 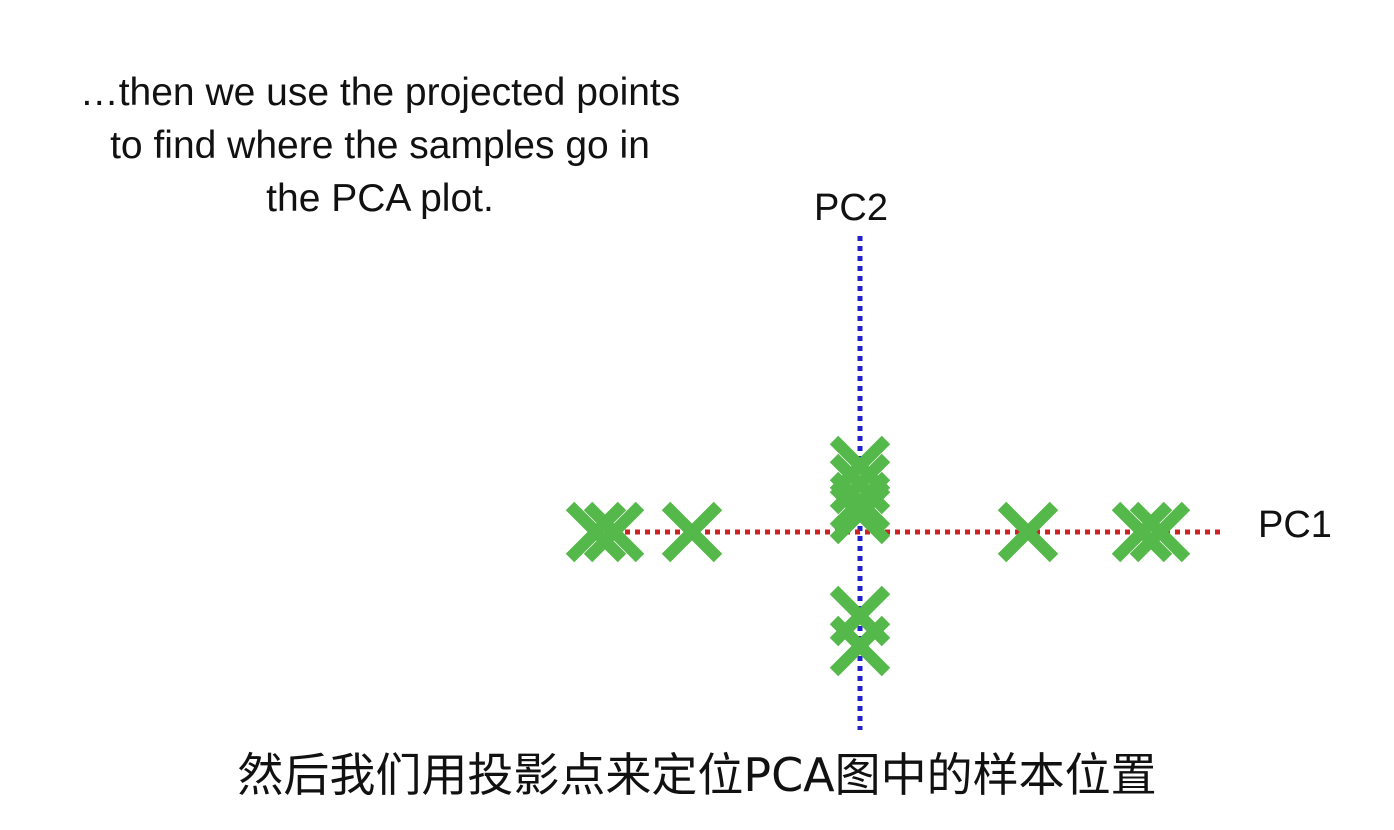 I want to click on pc1-projection-marker, so click(x=692, y=532).